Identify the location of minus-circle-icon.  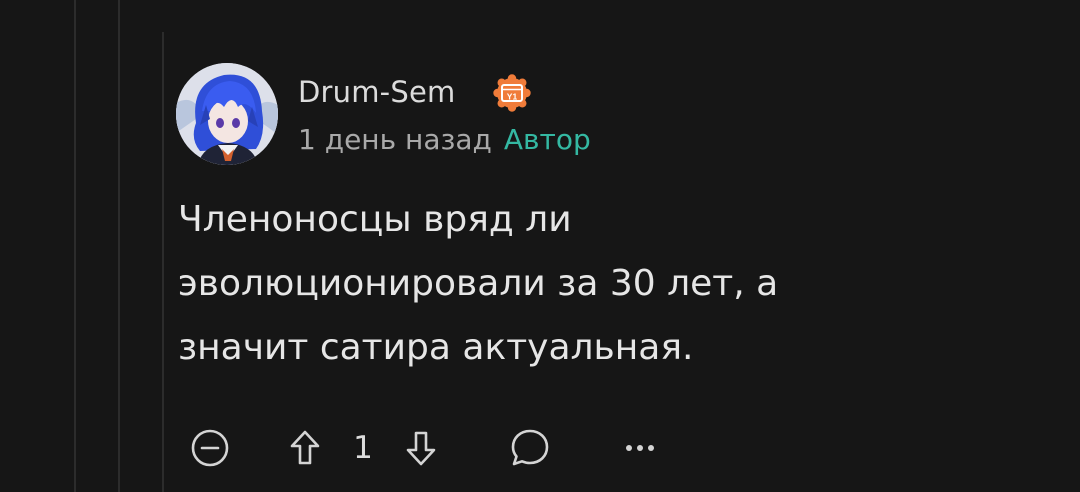
(210, 448).